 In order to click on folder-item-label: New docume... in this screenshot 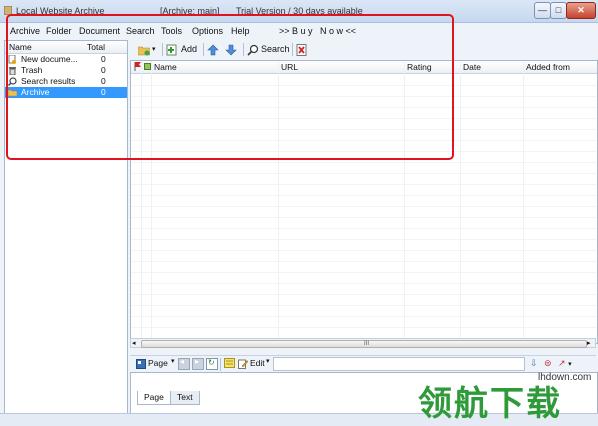, I will do `click(49, 59)`.